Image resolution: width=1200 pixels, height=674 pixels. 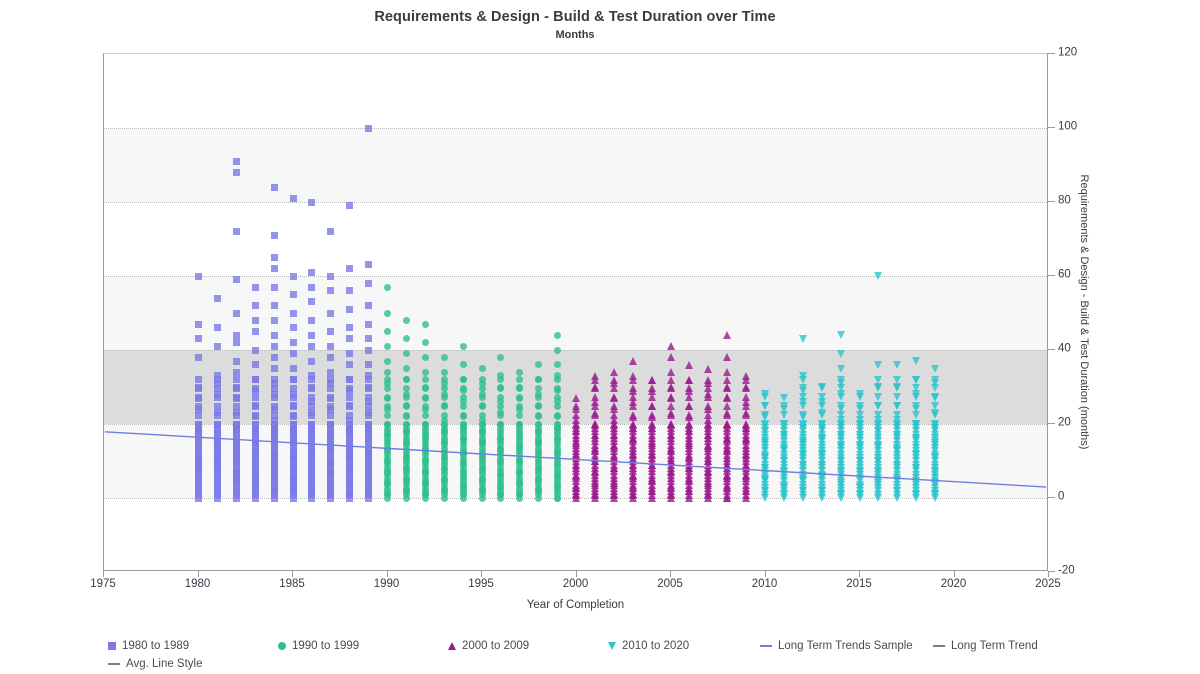 What do you see at coordinates (386, 584) in the screenshot?
I see `x-axis-tick-label: 1990` at bounding box center [386, 584].